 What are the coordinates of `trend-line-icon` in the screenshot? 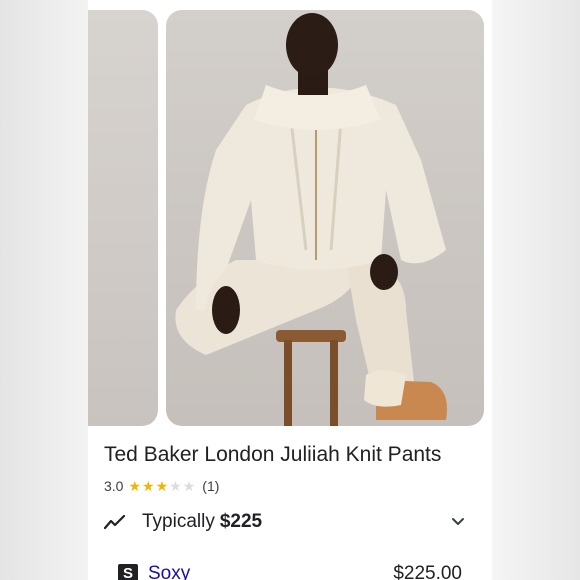 It's located at (115, 522).